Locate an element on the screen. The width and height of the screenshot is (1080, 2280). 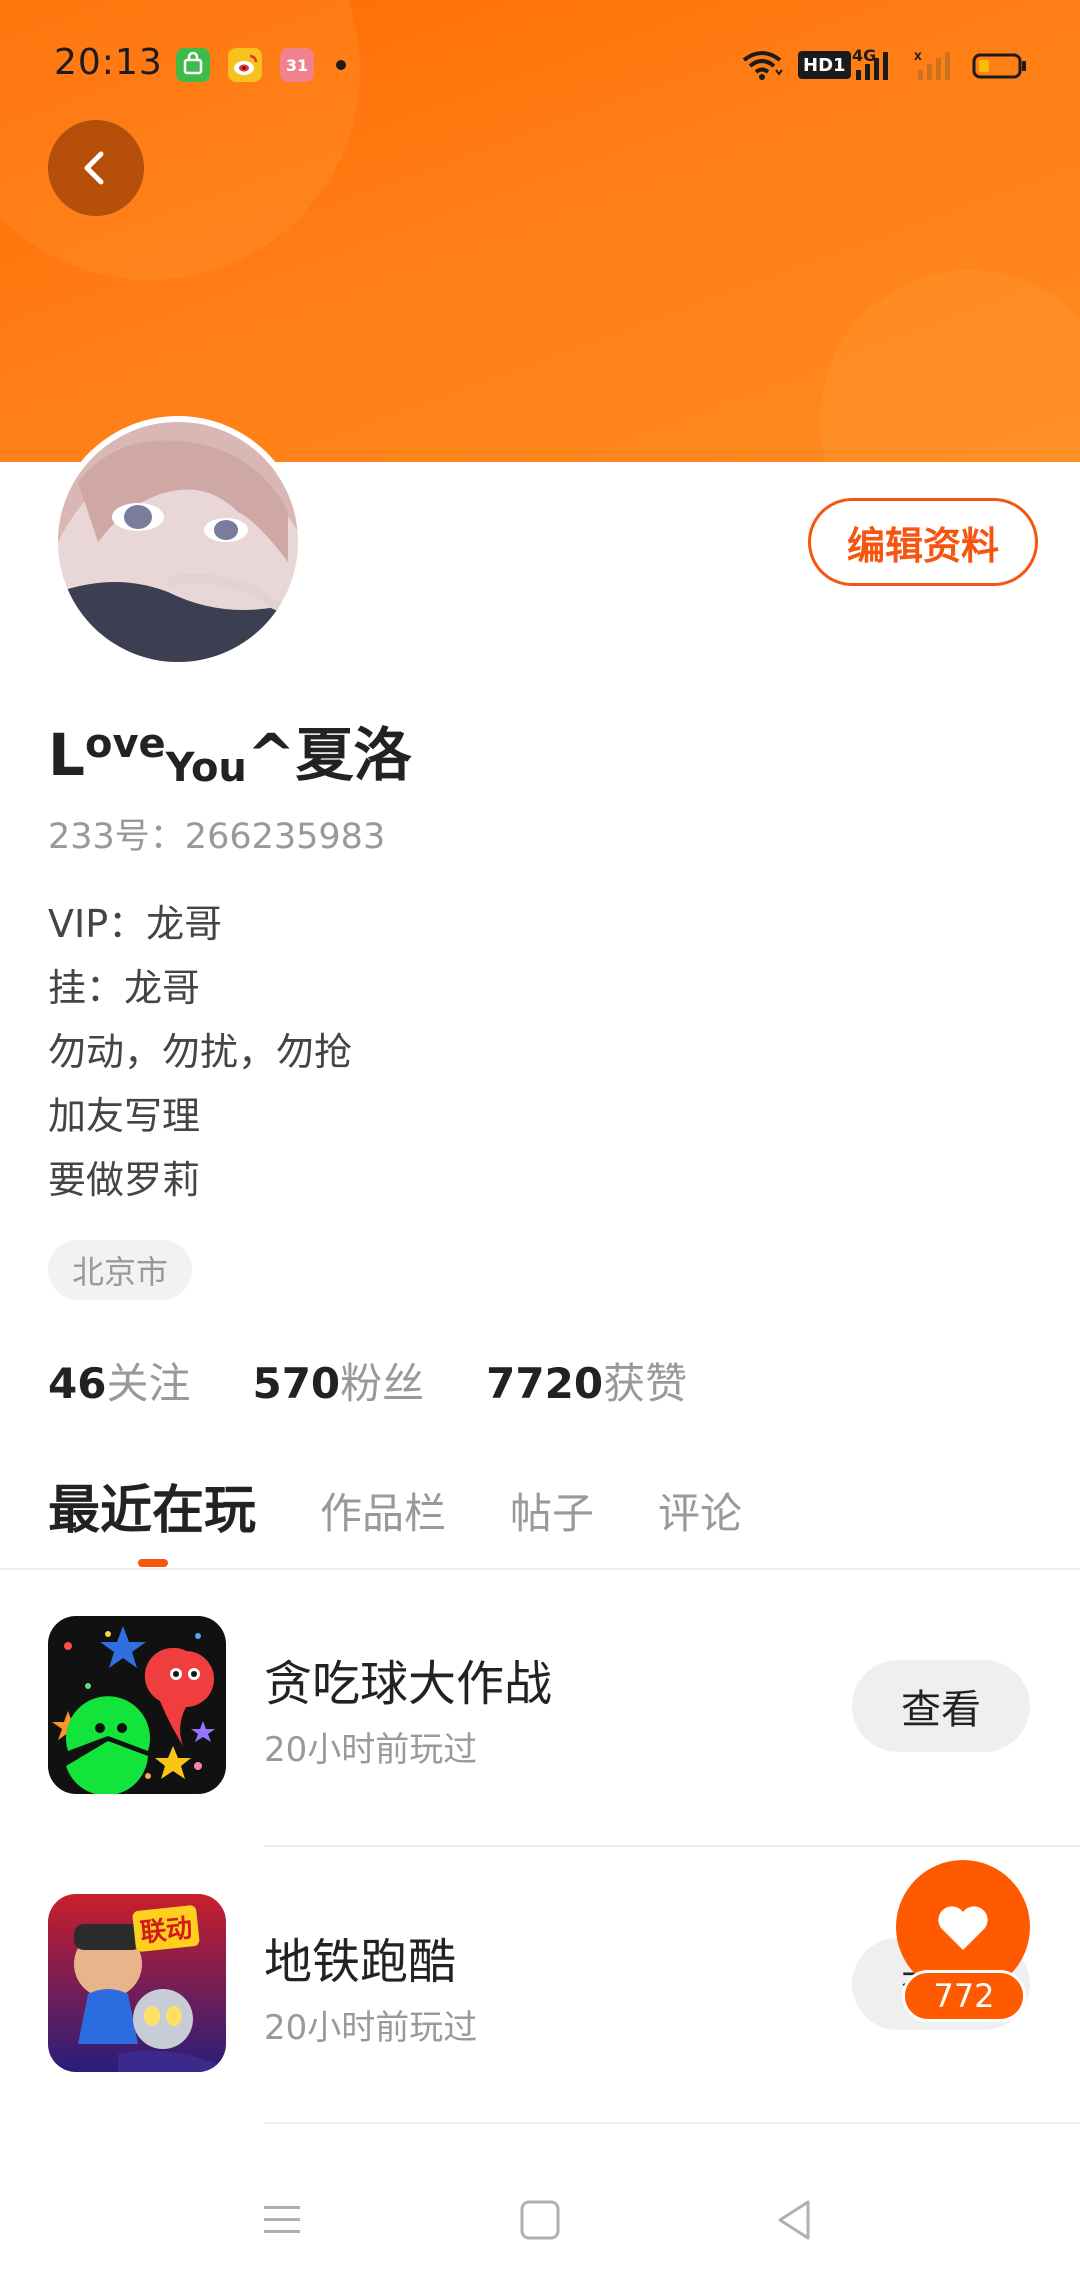
tab-posts: 帖子 is located at coordinates (552, 1510).